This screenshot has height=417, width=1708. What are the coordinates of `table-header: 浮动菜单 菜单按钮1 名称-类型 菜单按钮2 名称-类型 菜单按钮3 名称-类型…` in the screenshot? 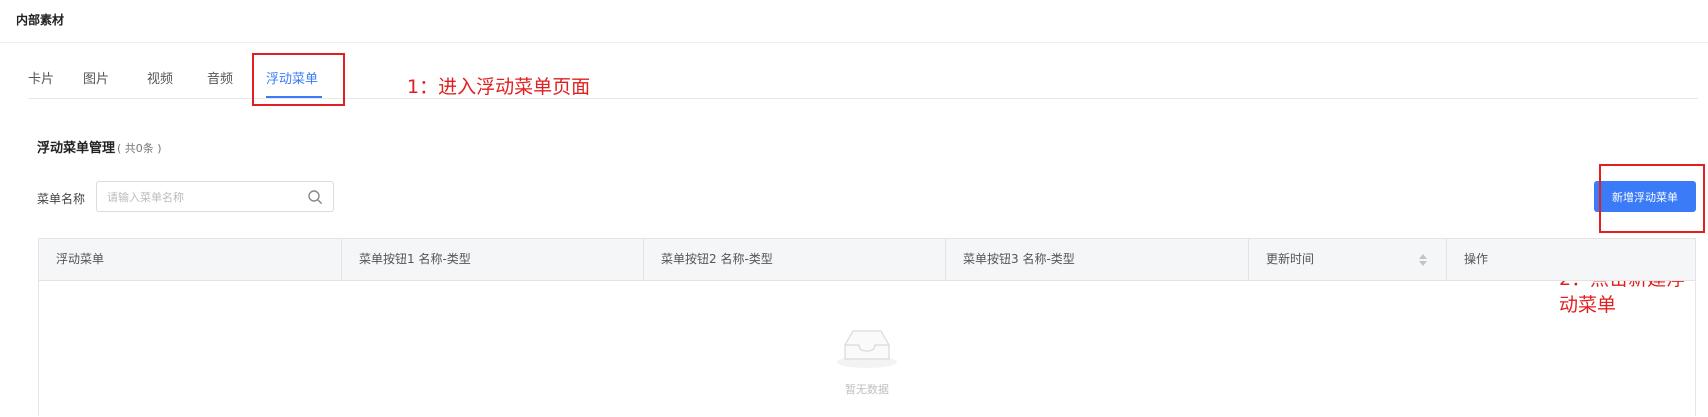 It's located at (867, 260).